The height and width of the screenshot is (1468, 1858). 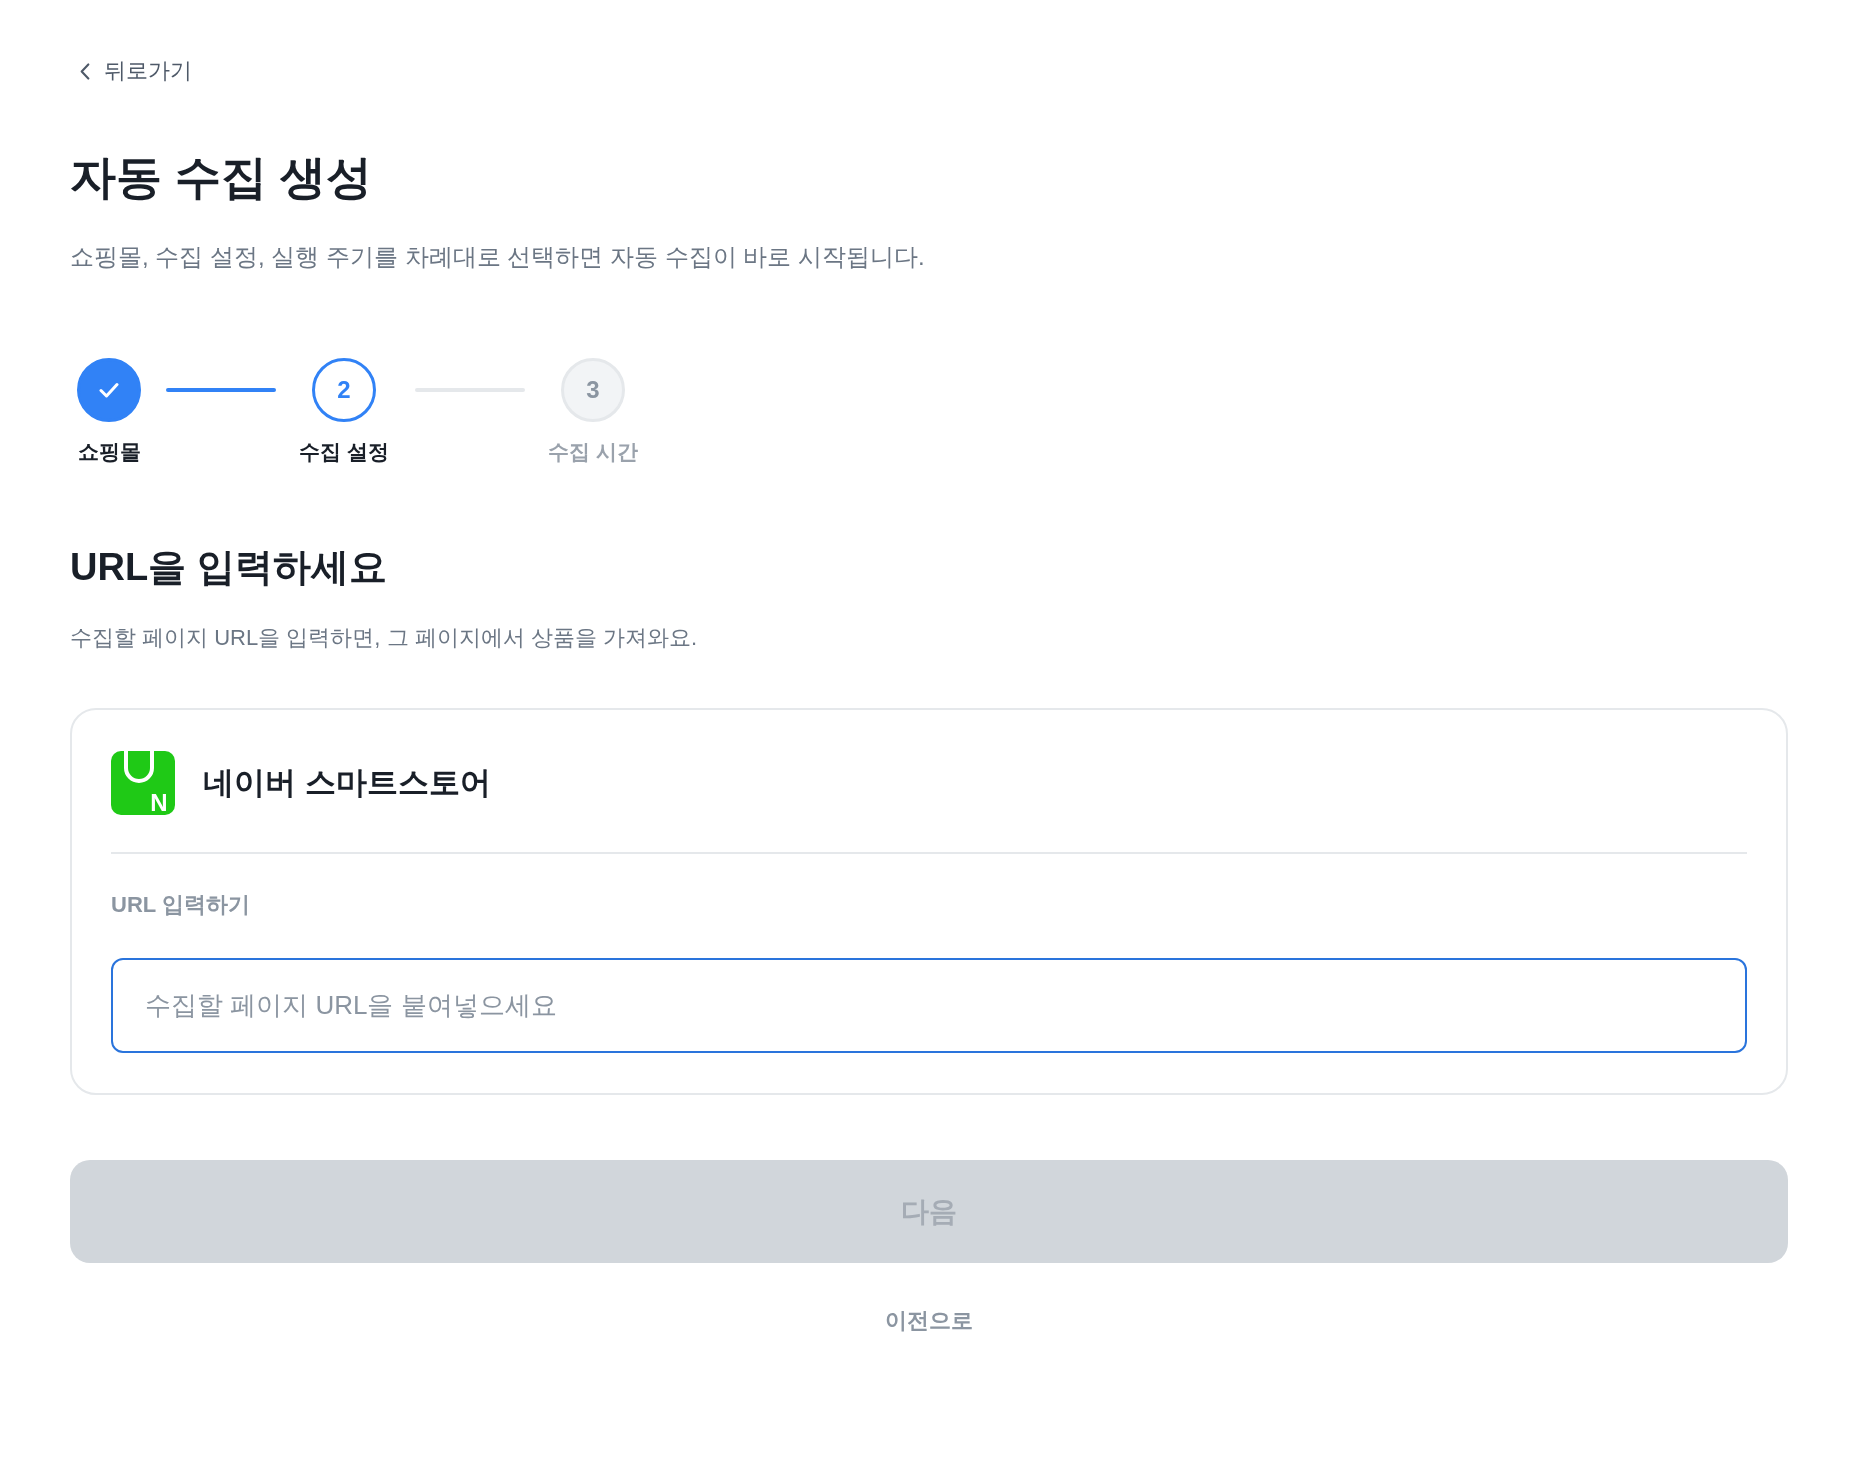 I want to click on previous-link: 이전으로, so click(x=929, y=1321).